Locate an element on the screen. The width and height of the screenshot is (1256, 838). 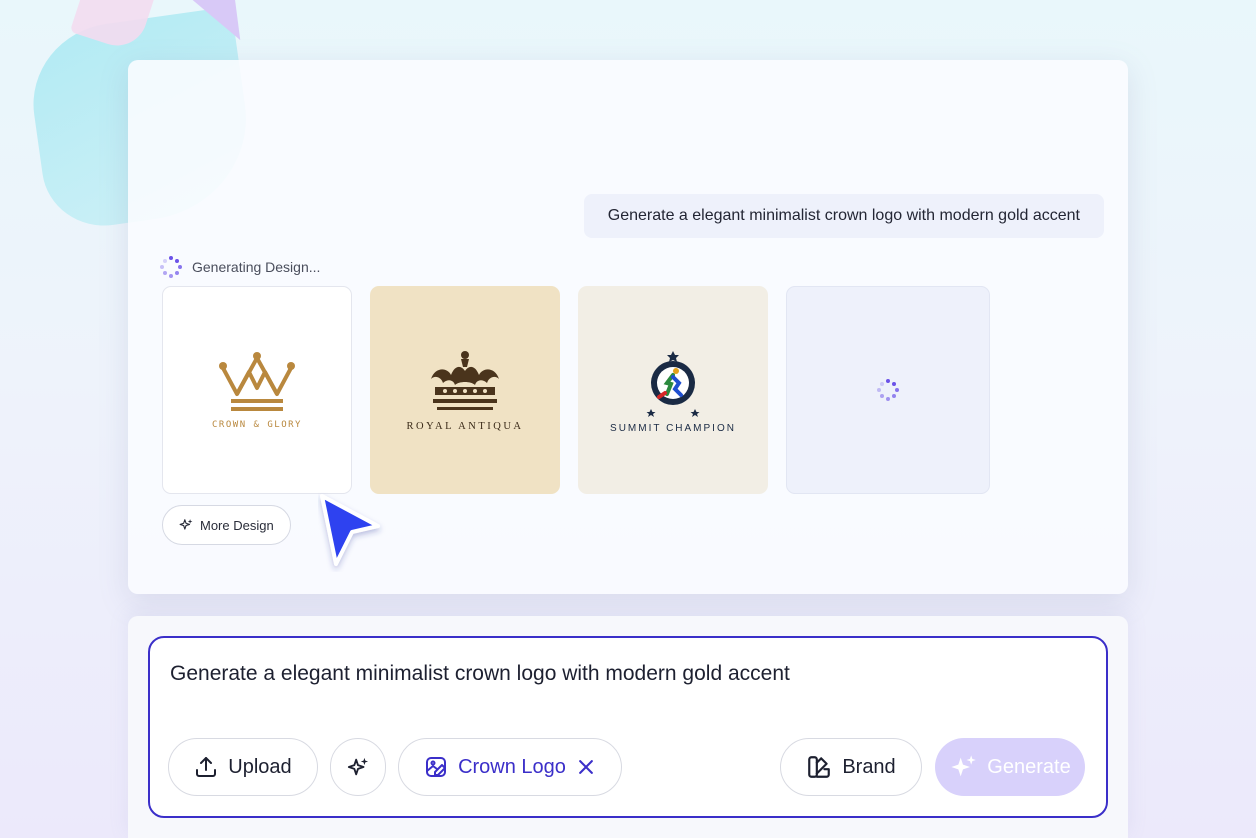
upload-icon is located at coordinates (206, 767).